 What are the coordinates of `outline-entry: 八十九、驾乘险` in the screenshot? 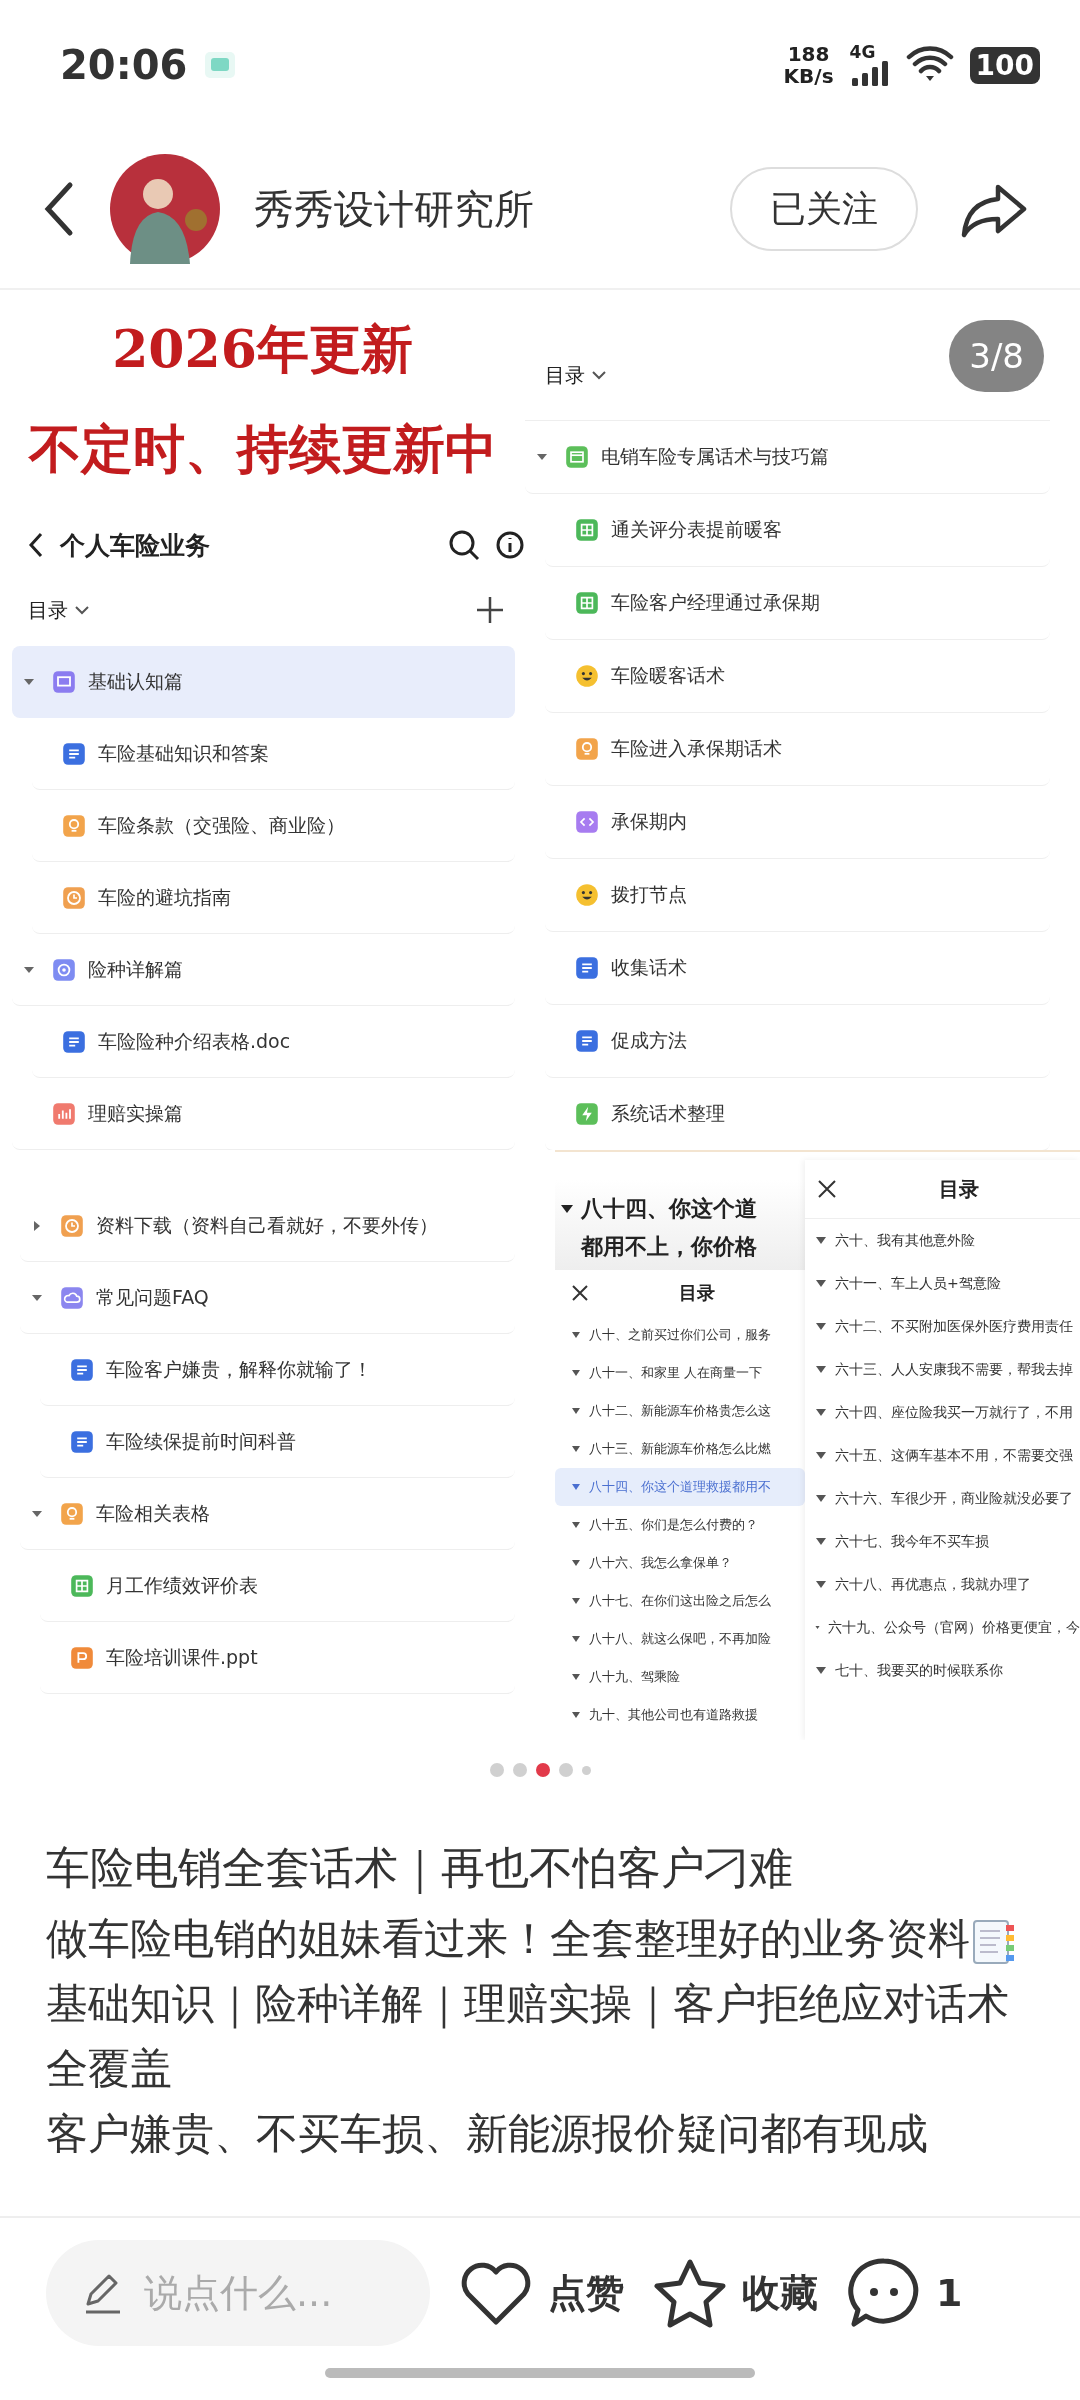 It's located at (680, 1677).